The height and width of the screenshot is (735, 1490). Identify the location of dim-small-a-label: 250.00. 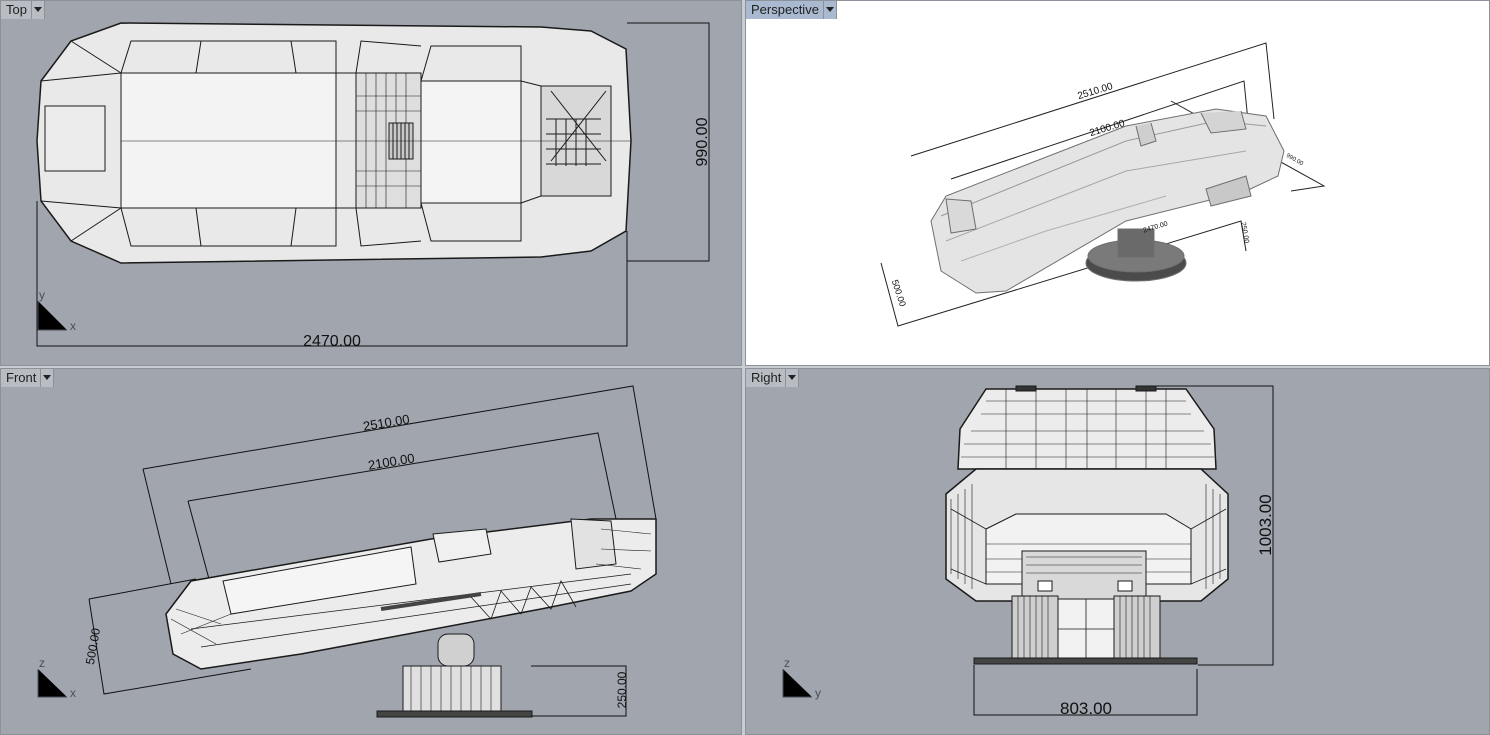
(1244, 233).